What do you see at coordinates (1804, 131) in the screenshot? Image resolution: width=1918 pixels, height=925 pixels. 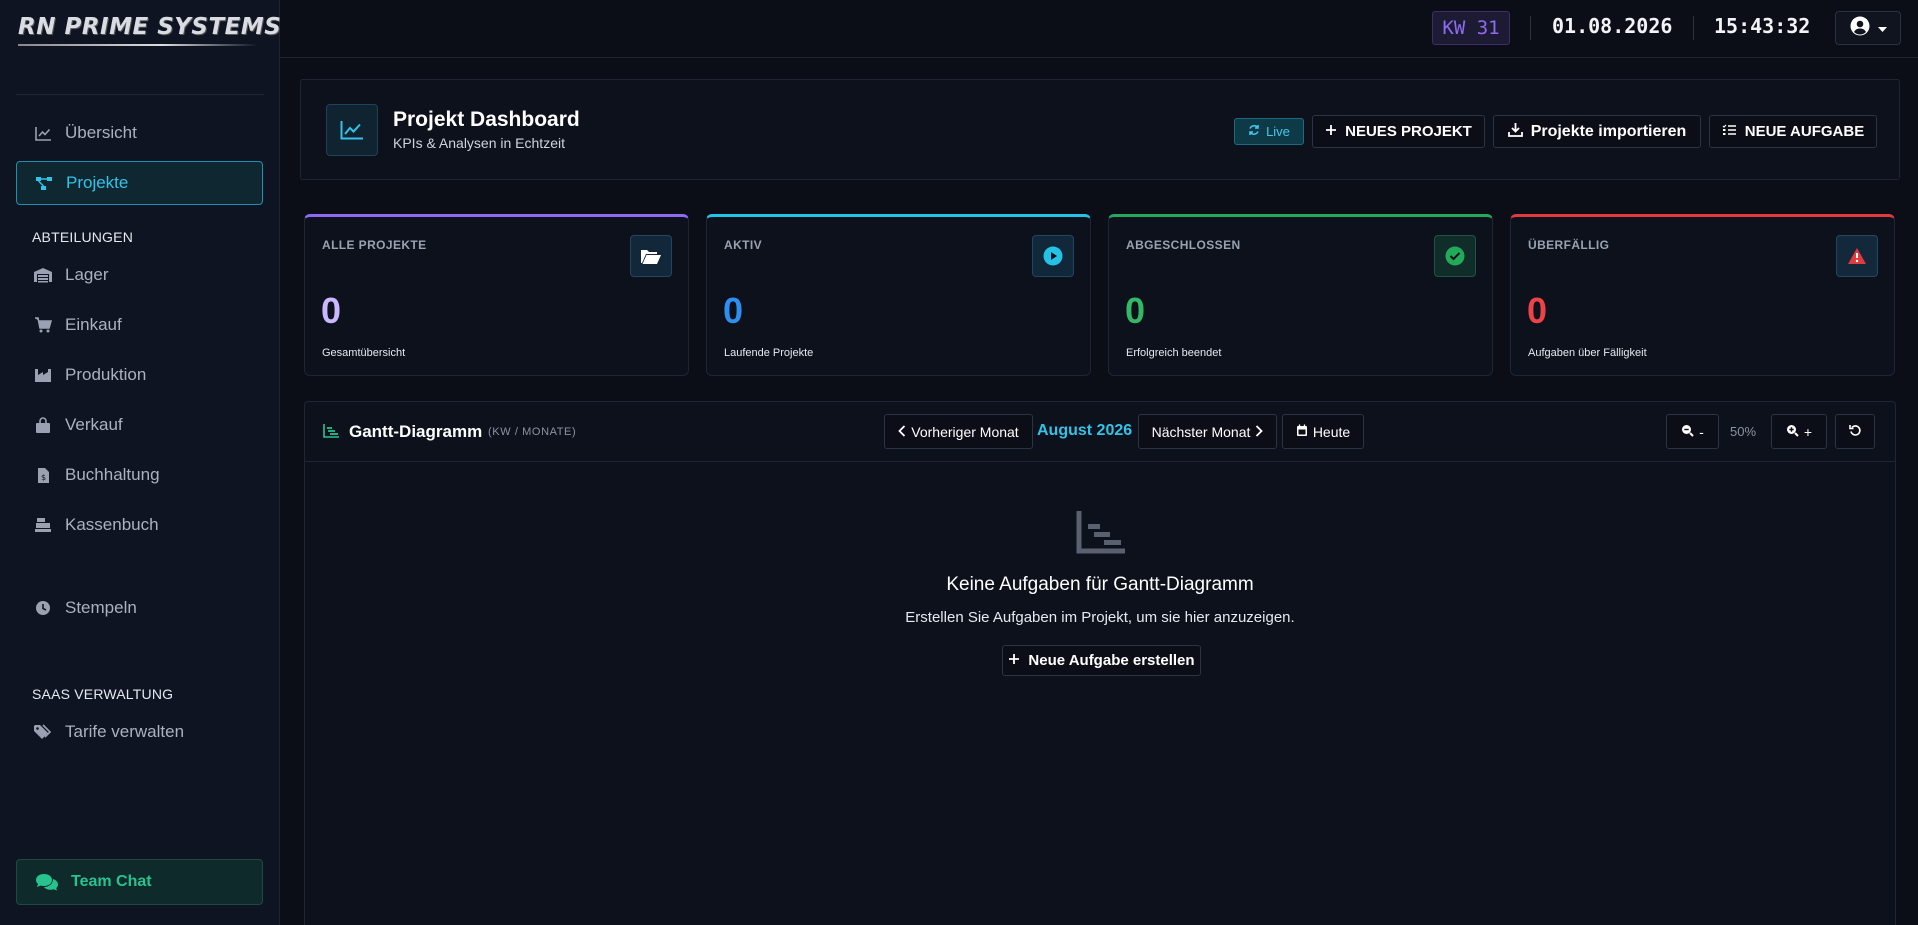 I see `new-task-label: NEUE AUFGABE` at bounding box center [1804, 131].